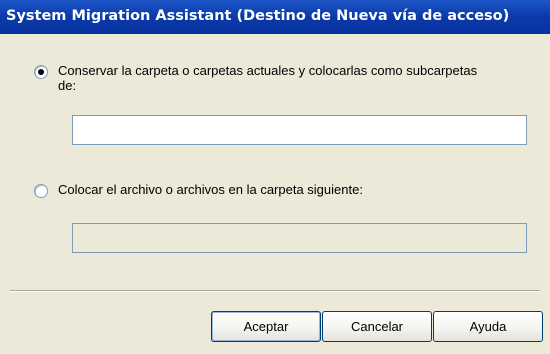 This screenshot has height=354, width=550. I want to click on cancel-button: Cancelar, so click(377, 326).